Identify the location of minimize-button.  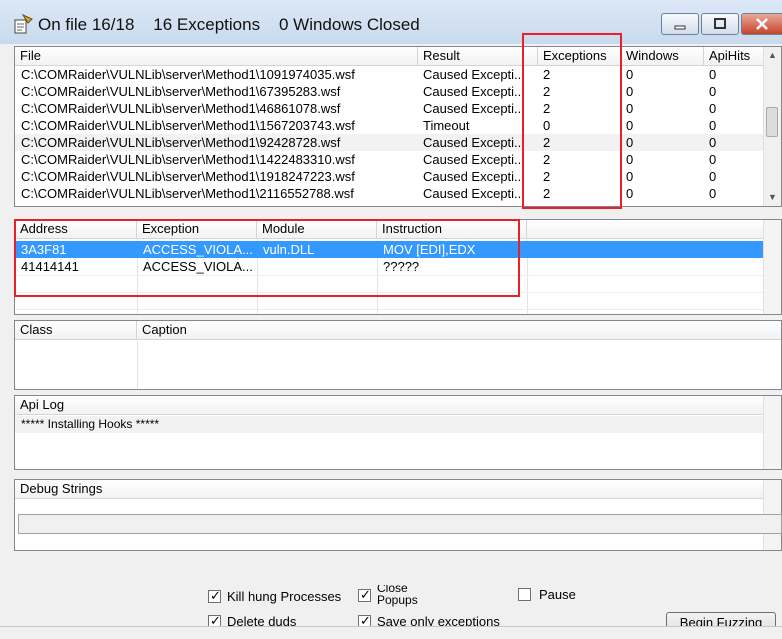
(680, 24).